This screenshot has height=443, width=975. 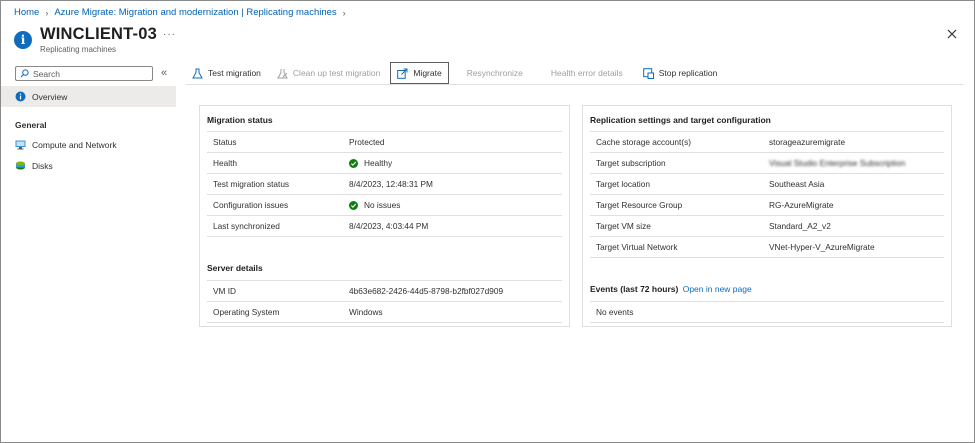 I want to click on section-title: Migration status, so click(x=240, y=120).